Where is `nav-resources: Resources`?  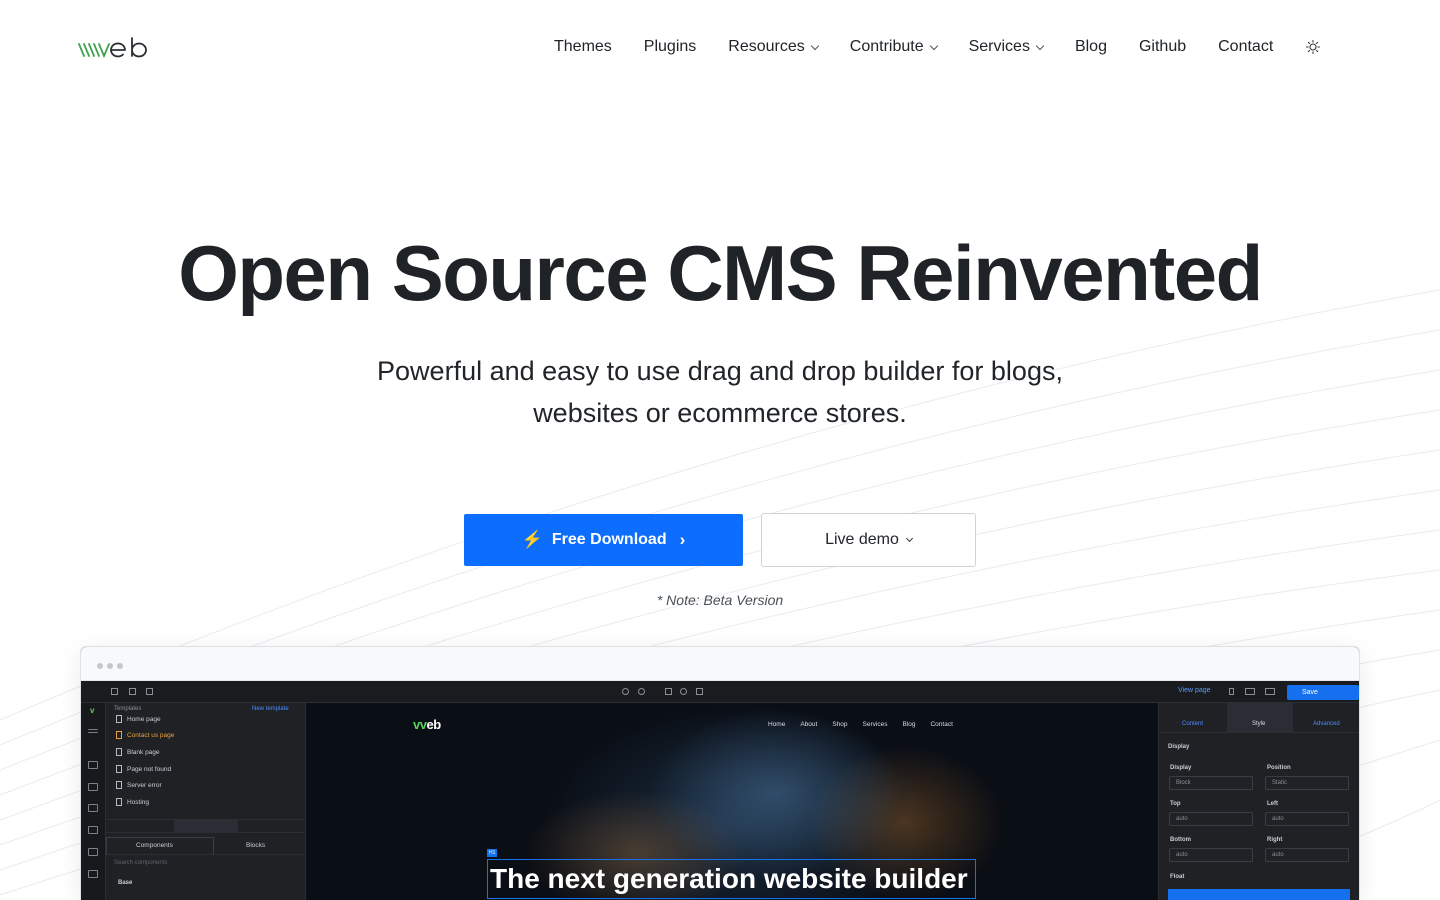 nav-resources: Resources is located at coordinates (774, 47).